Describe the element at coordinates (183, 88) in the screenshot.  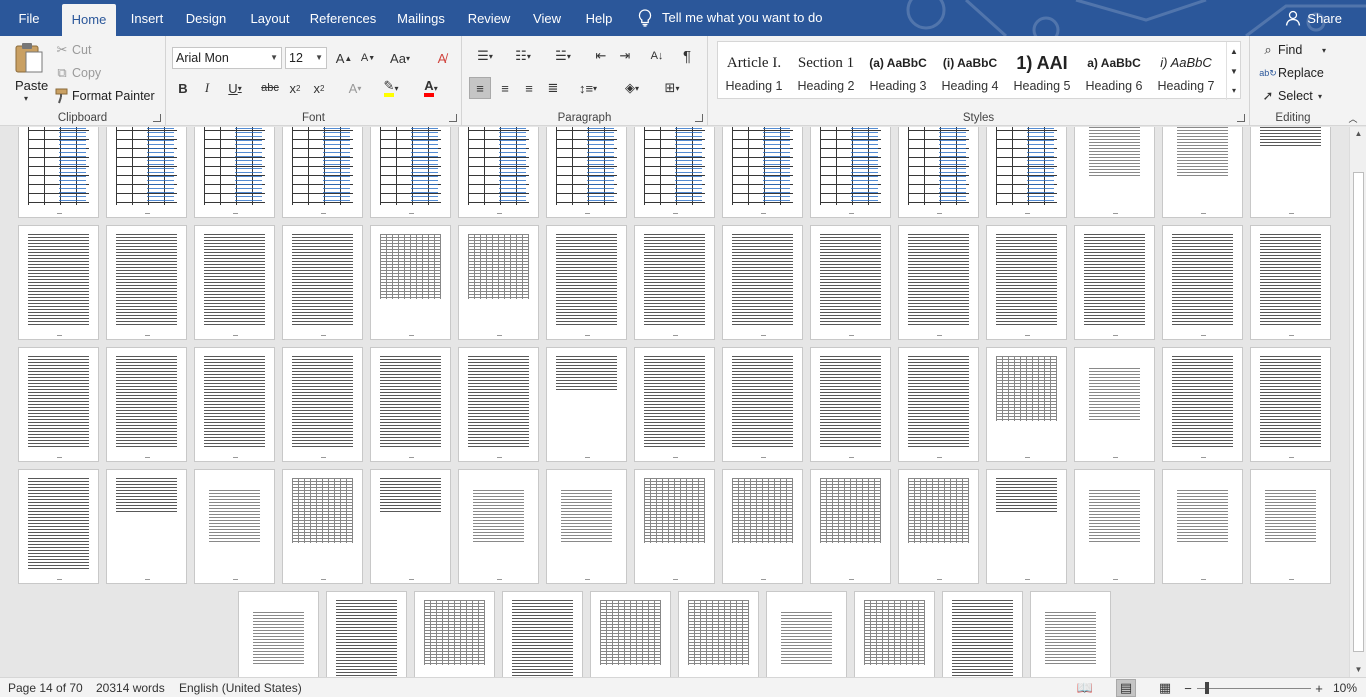
I see `bold-icon: B` at that location.